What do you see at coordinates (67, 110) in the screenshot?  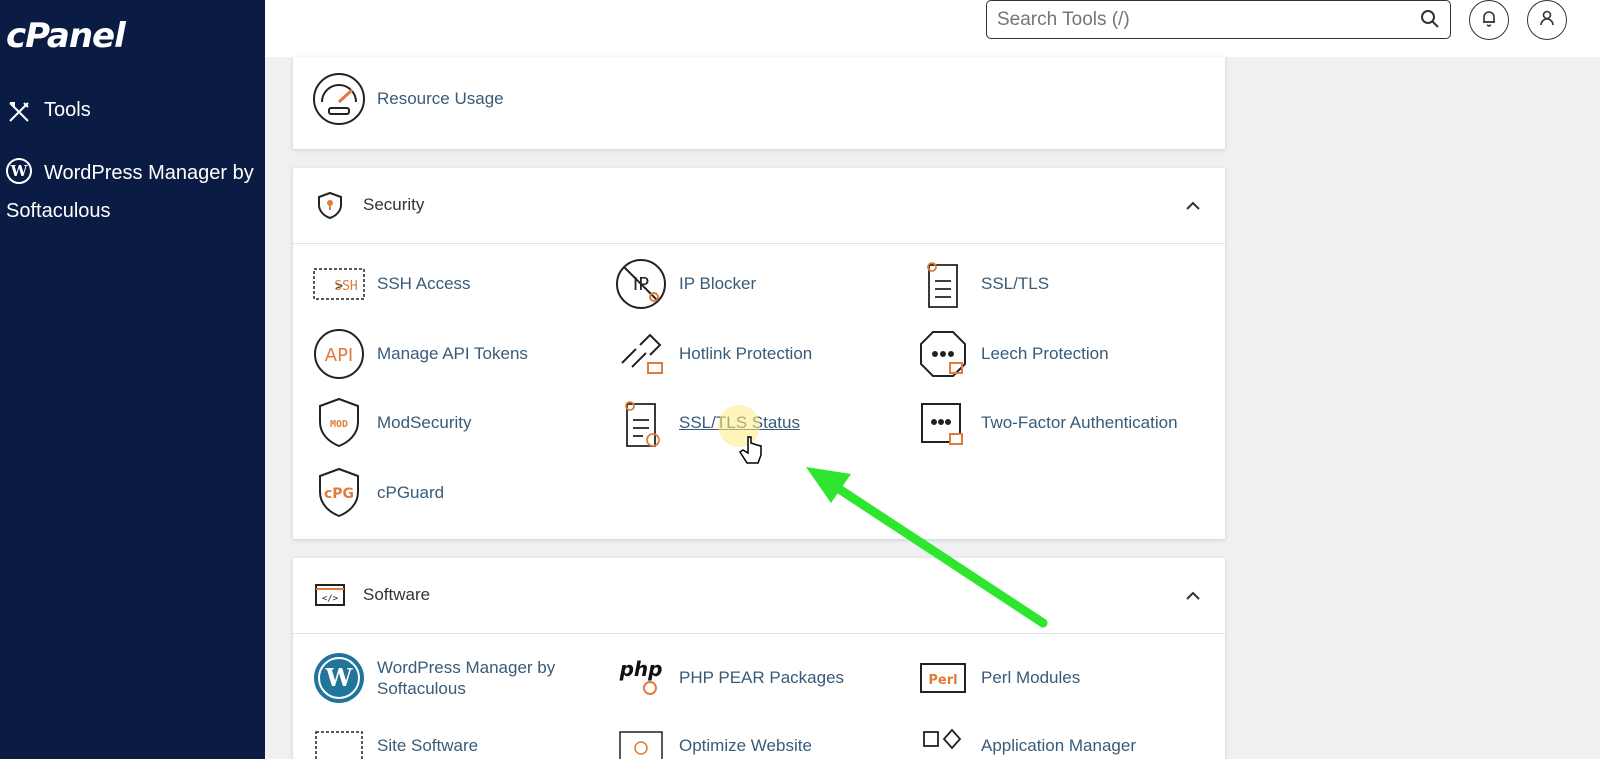 I see `sidebar-item-label: Tools` at bounding box center [67, 110].